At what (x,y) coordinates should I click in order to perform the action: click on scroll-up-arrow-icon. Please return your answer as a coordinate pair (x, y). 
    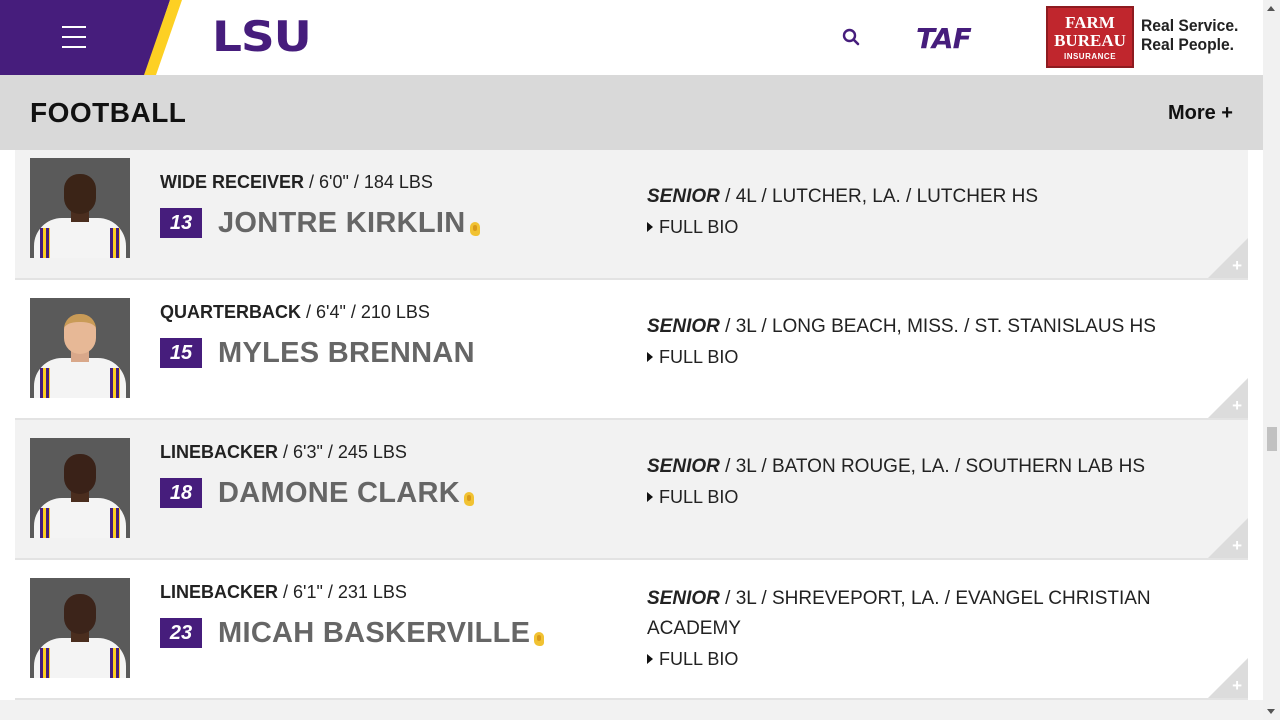
    Looking at the image, I should click on (1271, 8).